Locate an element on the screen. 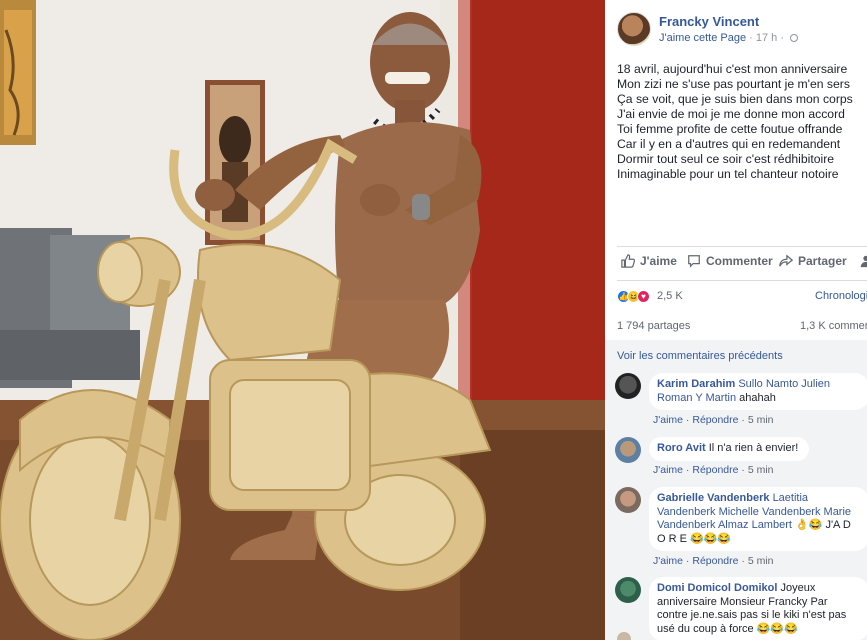  profile-icon is located at coordinates (863, 261).